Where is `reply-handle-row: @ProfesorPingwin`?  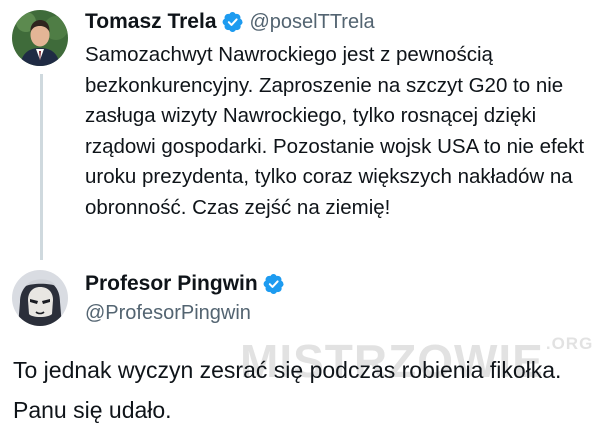
reply-handle-row: @ProfesorPingwin is located at coordinates (168, 313).